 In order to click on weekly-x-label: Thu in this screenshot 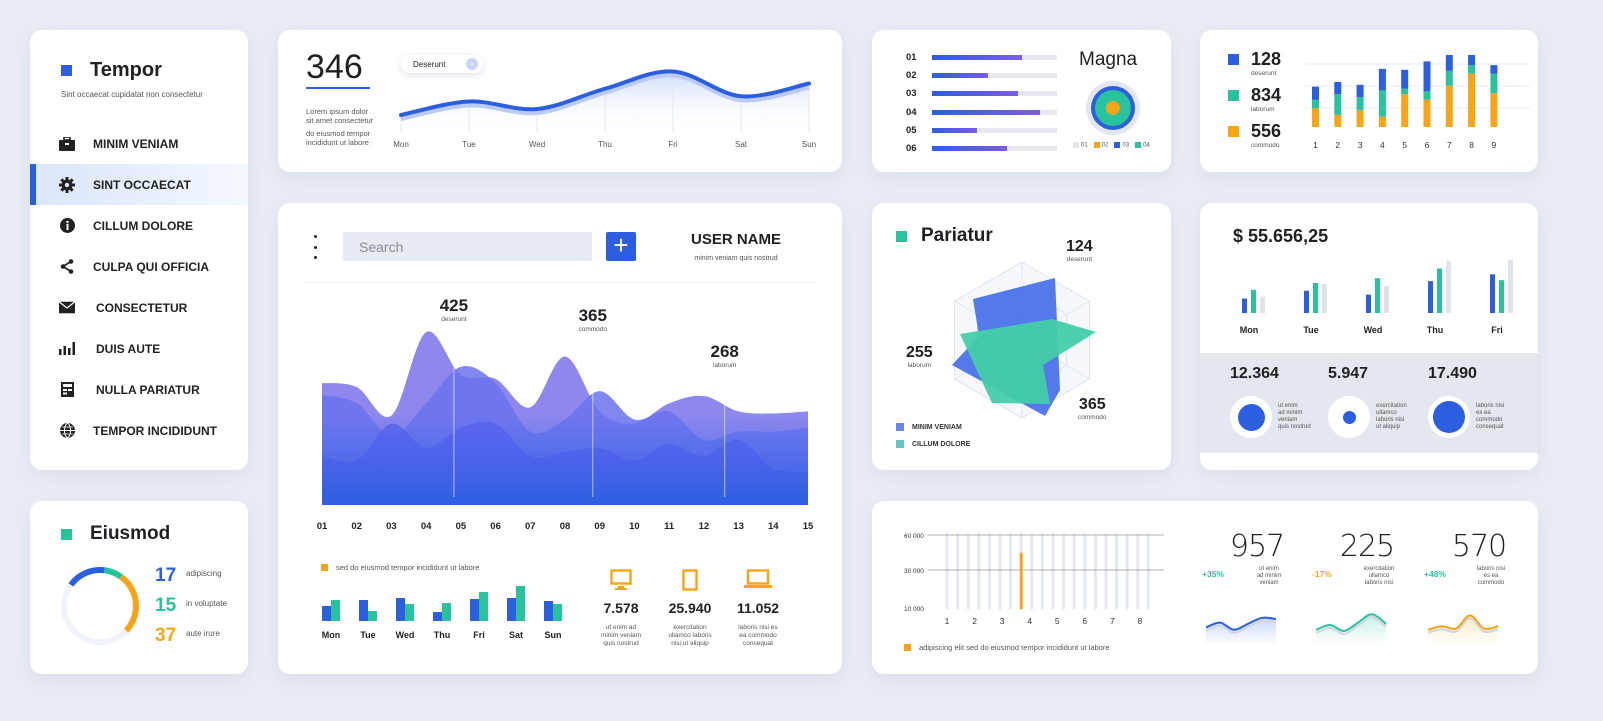, I will do `click(605, 144)`.